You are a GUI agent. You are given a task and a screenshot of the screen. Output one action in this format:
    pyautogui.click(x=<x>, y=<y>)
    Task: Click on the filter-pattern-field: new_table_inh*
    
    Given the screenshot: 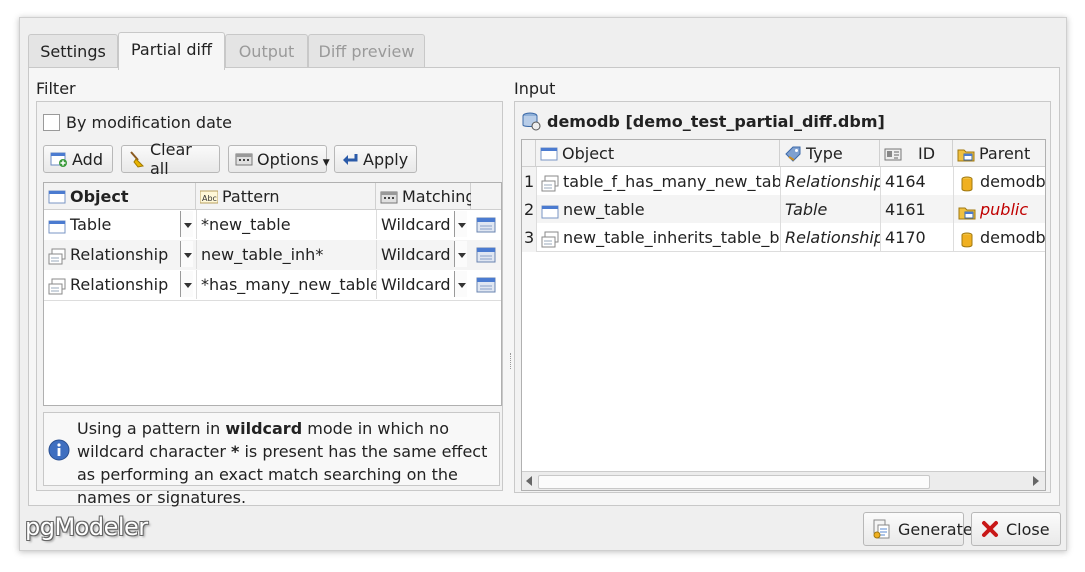 What is the action you would take?
    pyautogui.click(x=286, y=254)
    